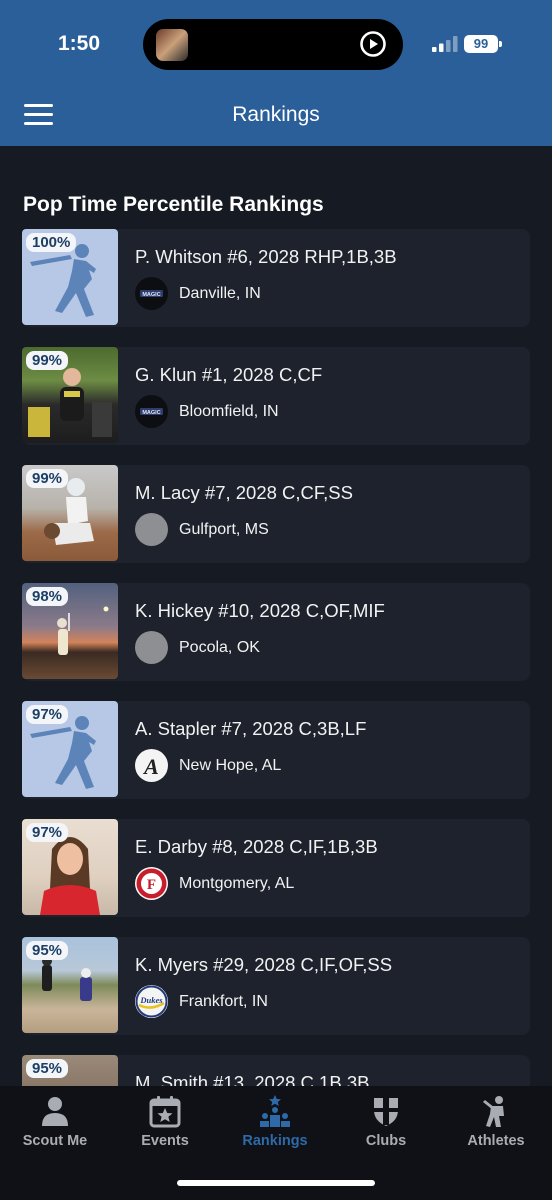 This screenshot has height=1200, width=552. Describe the element at coordinates (276, 73) in the screenshot. I see `header: 1:50 99 Rankings` at that location.